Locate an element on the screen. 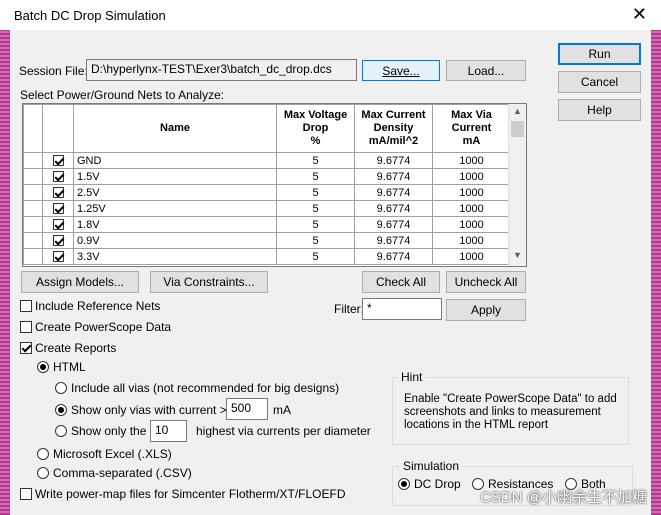 The height and width of the screenshot is (515, 661). create-reports-box is located at coordinates (26, 348).